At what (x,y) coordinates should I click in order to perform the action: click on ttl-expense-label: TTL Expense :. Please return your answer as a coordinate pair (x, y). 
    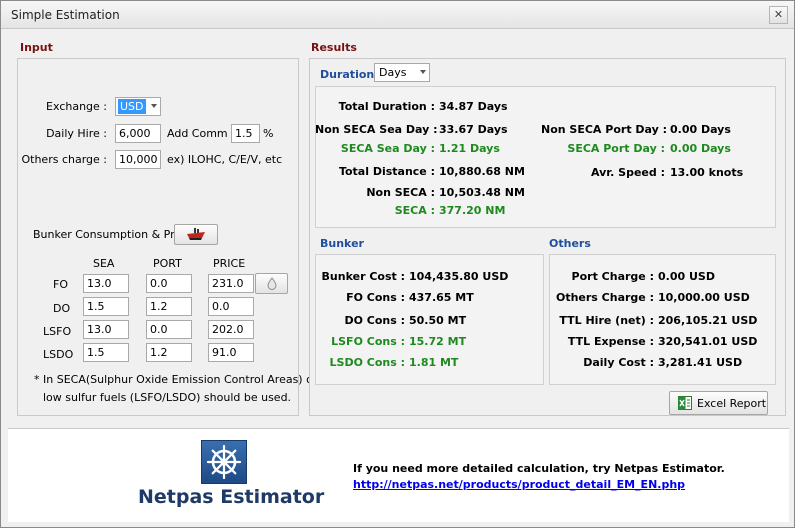
    Looking at the image, I should click on (610, 341).